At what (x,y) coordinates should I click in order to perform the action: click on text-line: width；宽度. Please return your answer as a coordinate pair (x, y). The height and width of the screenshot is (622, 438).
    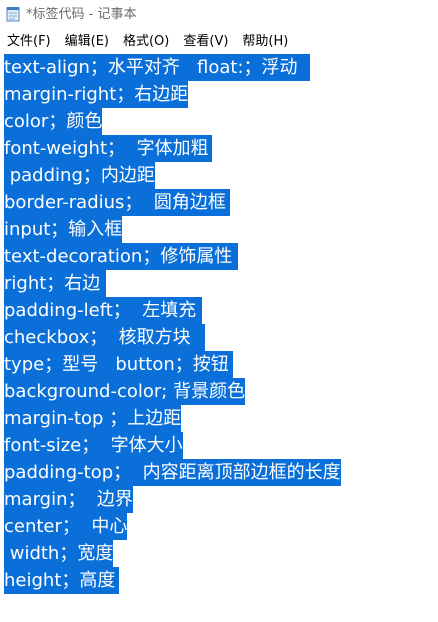
    Looking at the image, I should click on (59, 553).